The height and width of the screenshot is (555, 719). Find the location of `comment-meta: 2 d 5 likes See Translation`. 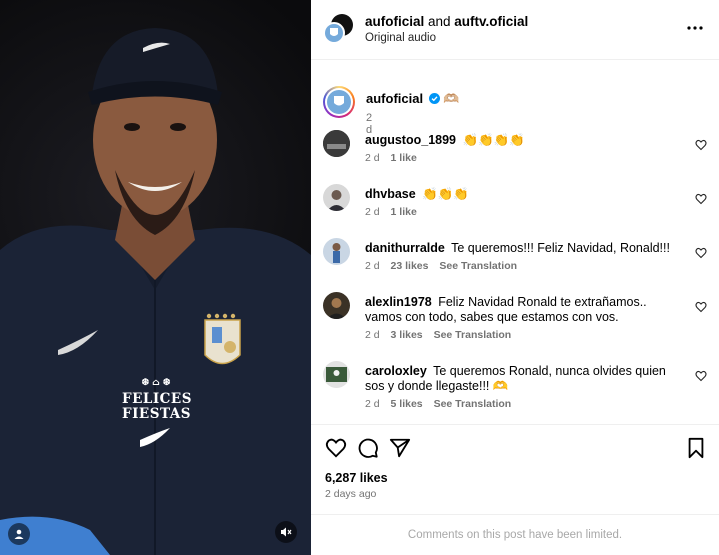

comment-meta: 2 d 5 likes See Translation is located at coordinates (442, 404).